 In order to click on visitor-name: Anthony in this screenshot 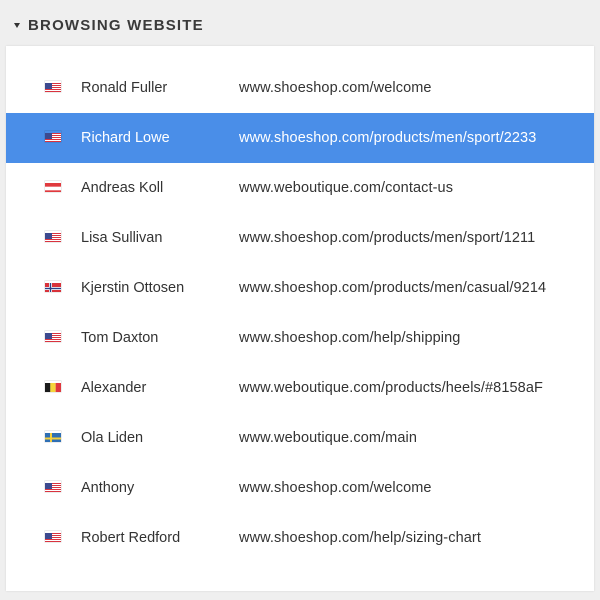, I will do `click(108, 488)`.